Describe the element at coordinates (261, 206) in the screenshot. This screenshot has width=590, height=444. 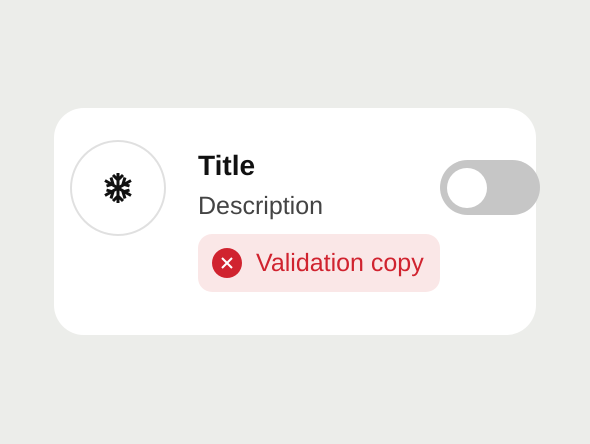
I see `description: Description` at that location.